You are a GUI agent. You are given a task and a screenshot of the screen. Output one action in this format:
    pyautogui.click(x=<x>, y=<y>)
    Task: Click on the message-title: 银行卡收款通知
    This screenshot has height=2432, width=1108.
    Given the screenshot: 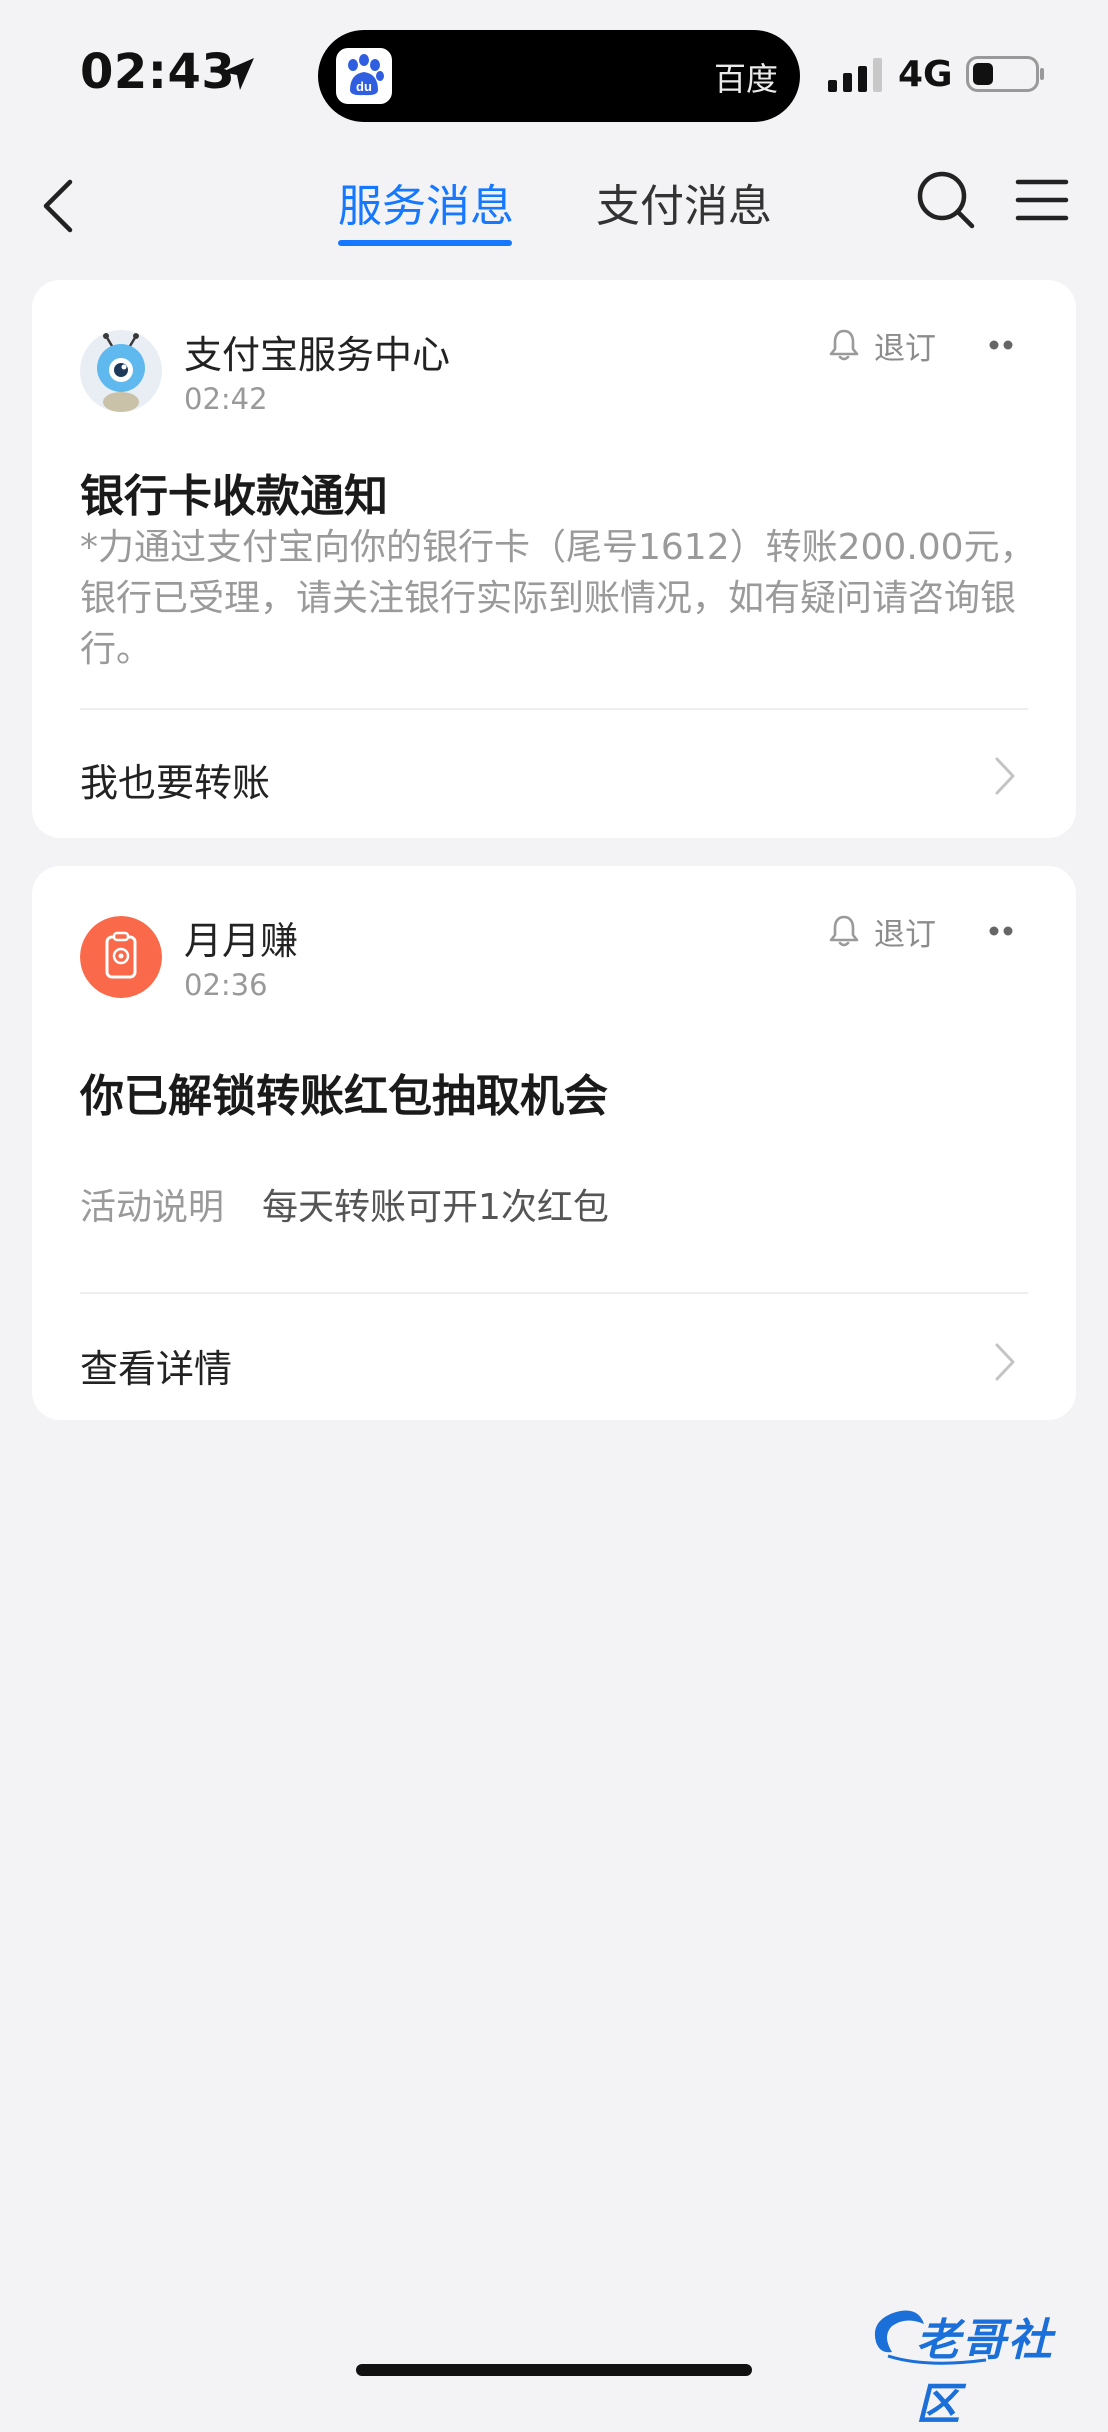 What is the action you would take?
    pyautogui.click(x=234, y=496)
    